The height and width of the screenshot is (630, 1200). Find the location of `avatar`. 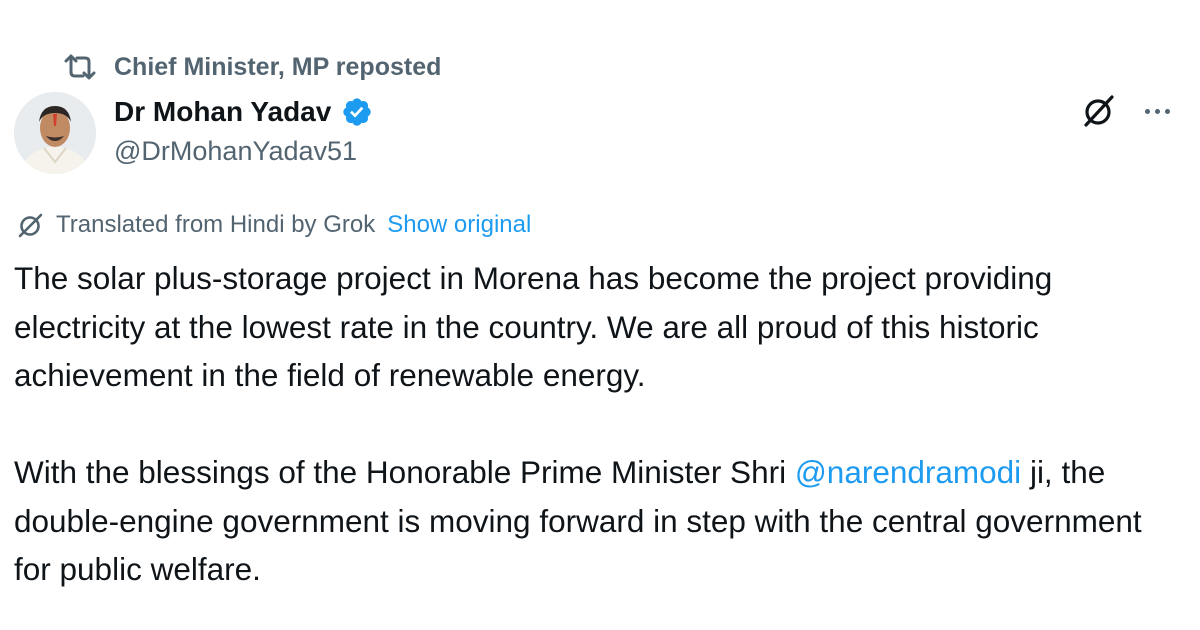

avatar is located at coordinates (55, 133).